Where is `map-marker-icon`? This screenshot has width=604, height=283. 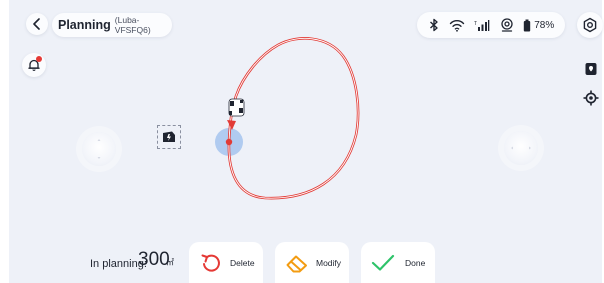
map-marker-icon is located at coordinates (591, 69).